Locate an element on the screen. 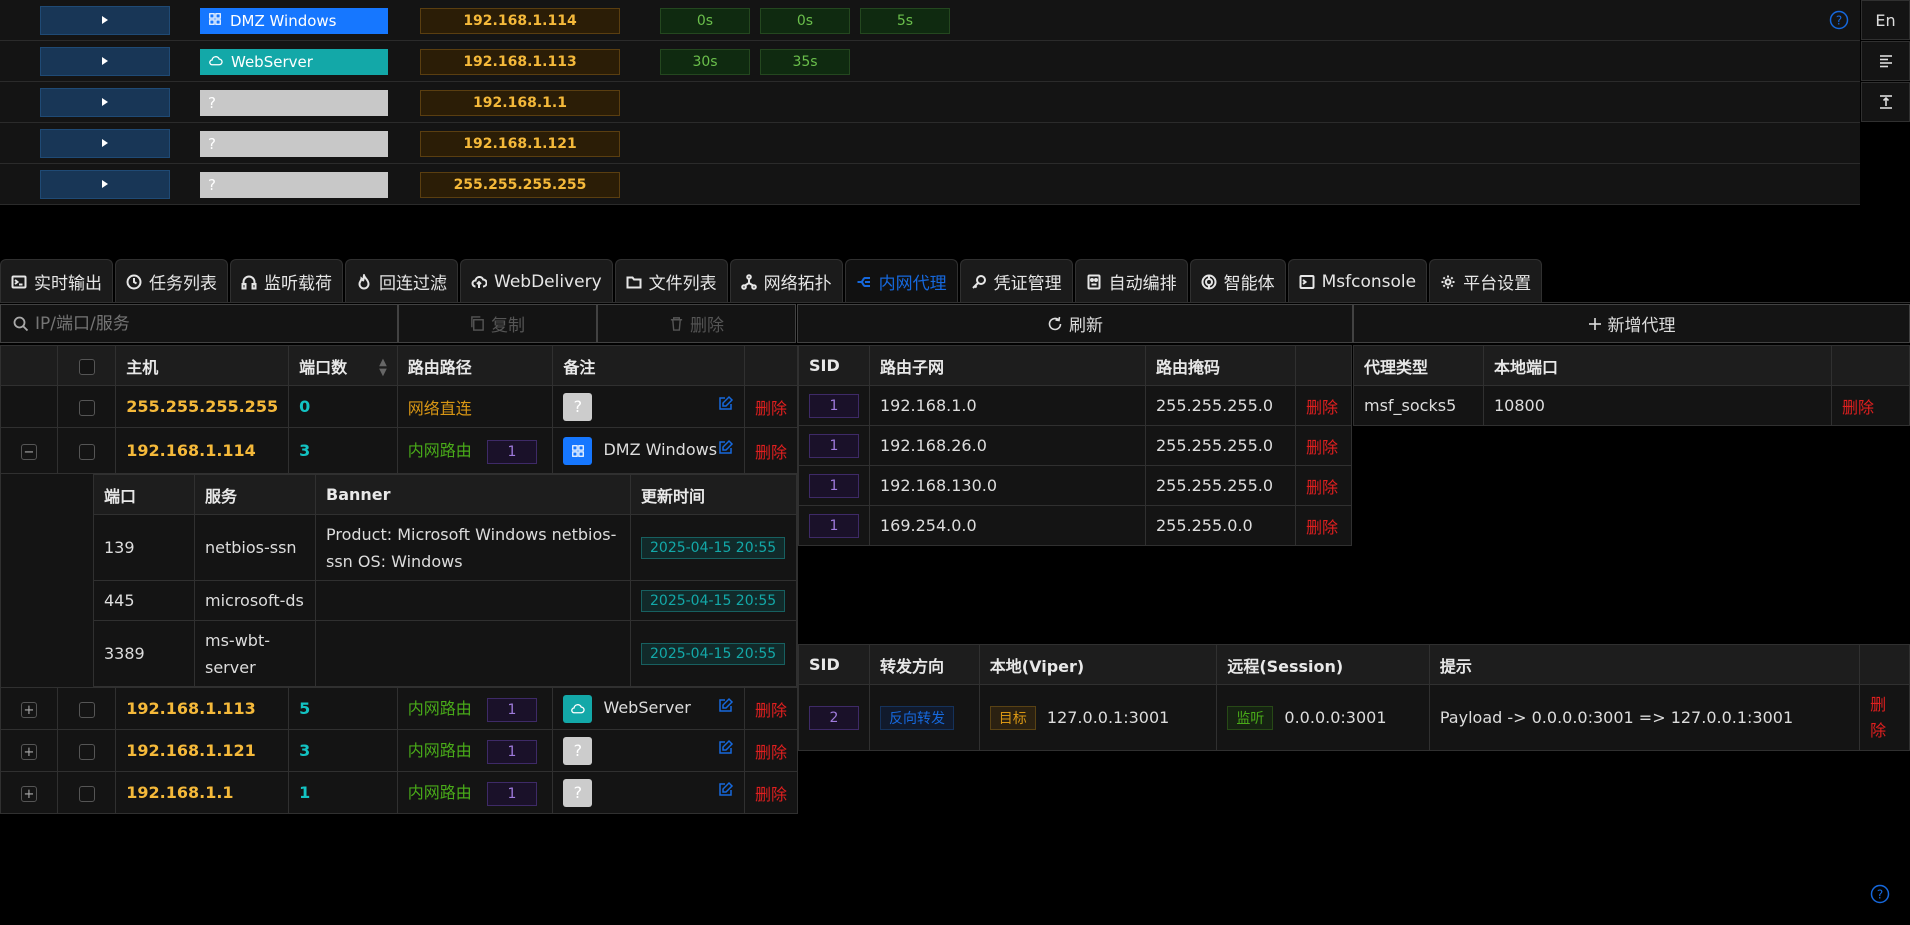  col-mask: 路由掩码 is located at coordinates (1220, 365).